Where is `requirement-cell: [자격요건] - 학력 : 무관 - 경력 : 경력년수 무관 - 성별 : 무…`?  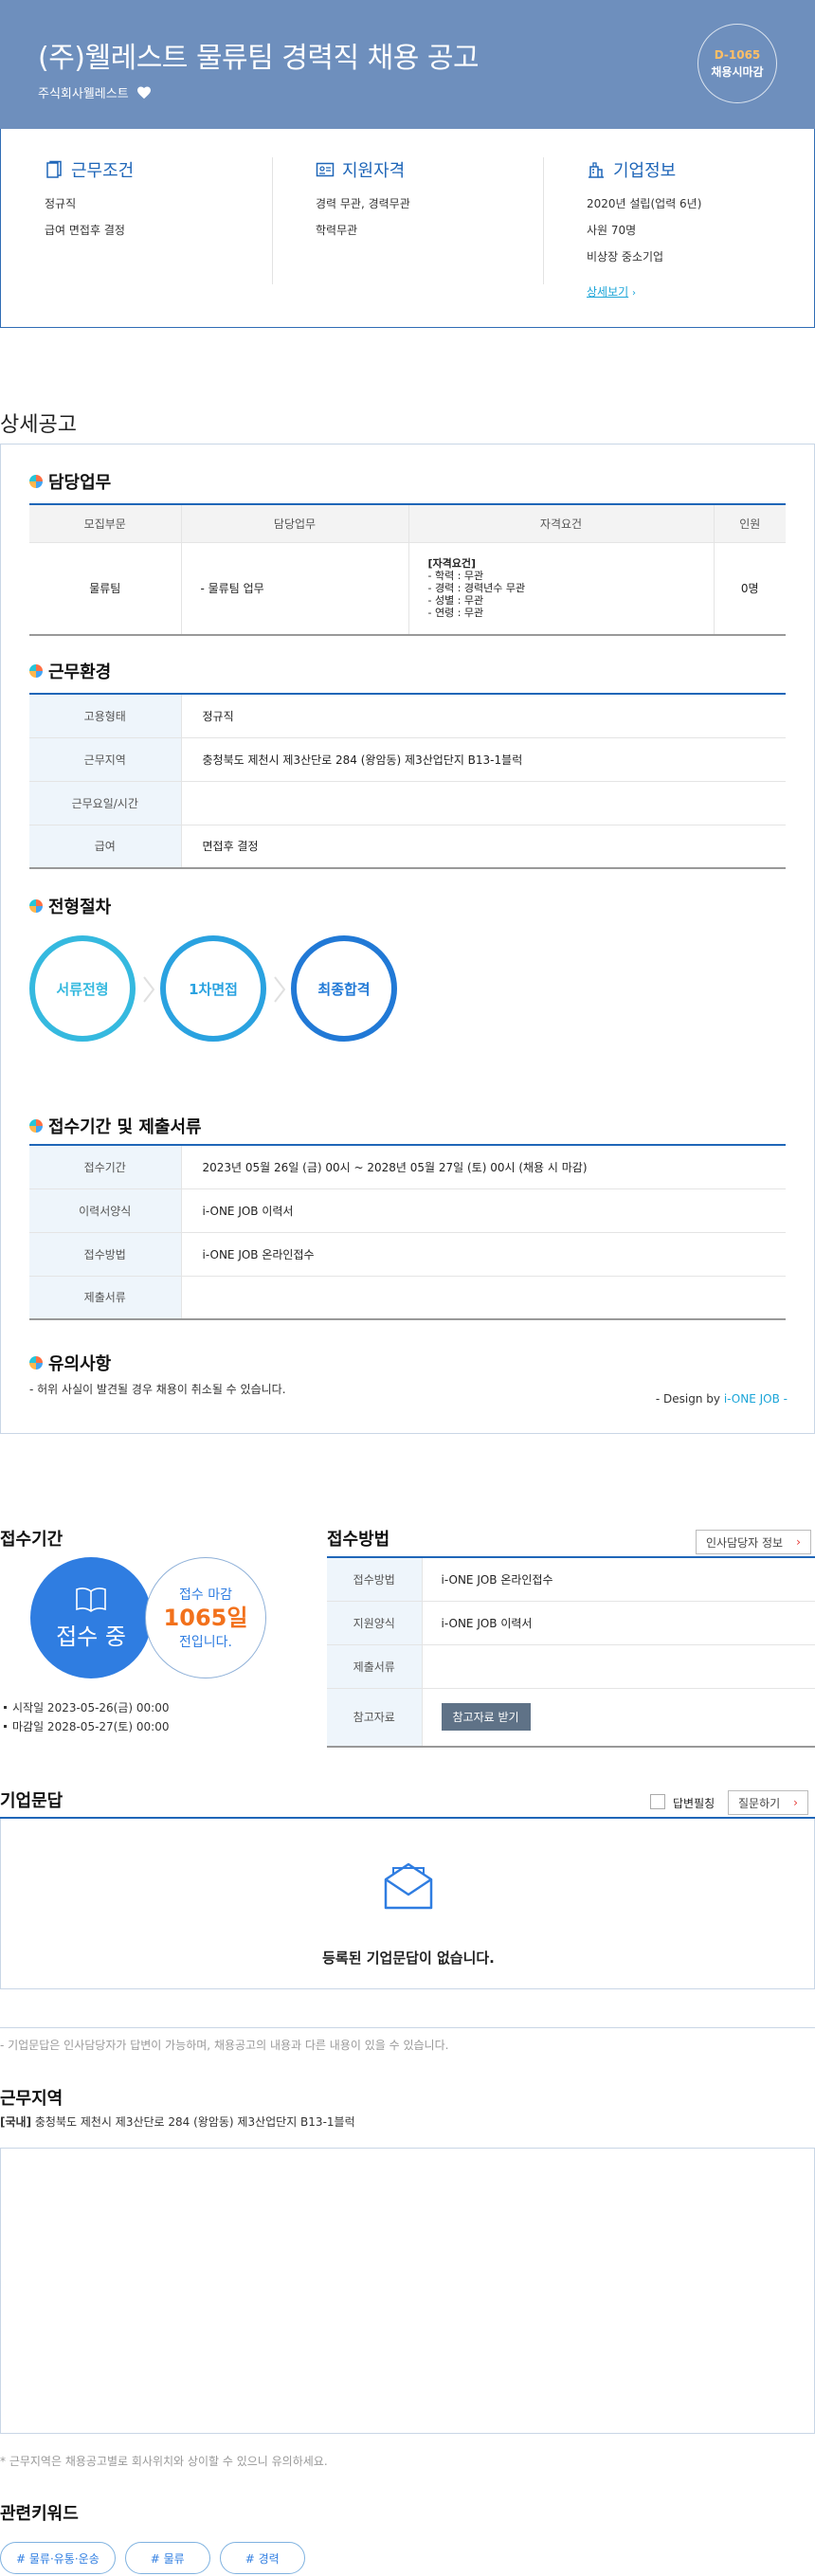 requirement-cell: [자격요건] - 학력 : 무관 - 경력 : 경력년수 무관 - 성별 : 무… is located at coordinates (561, 589).